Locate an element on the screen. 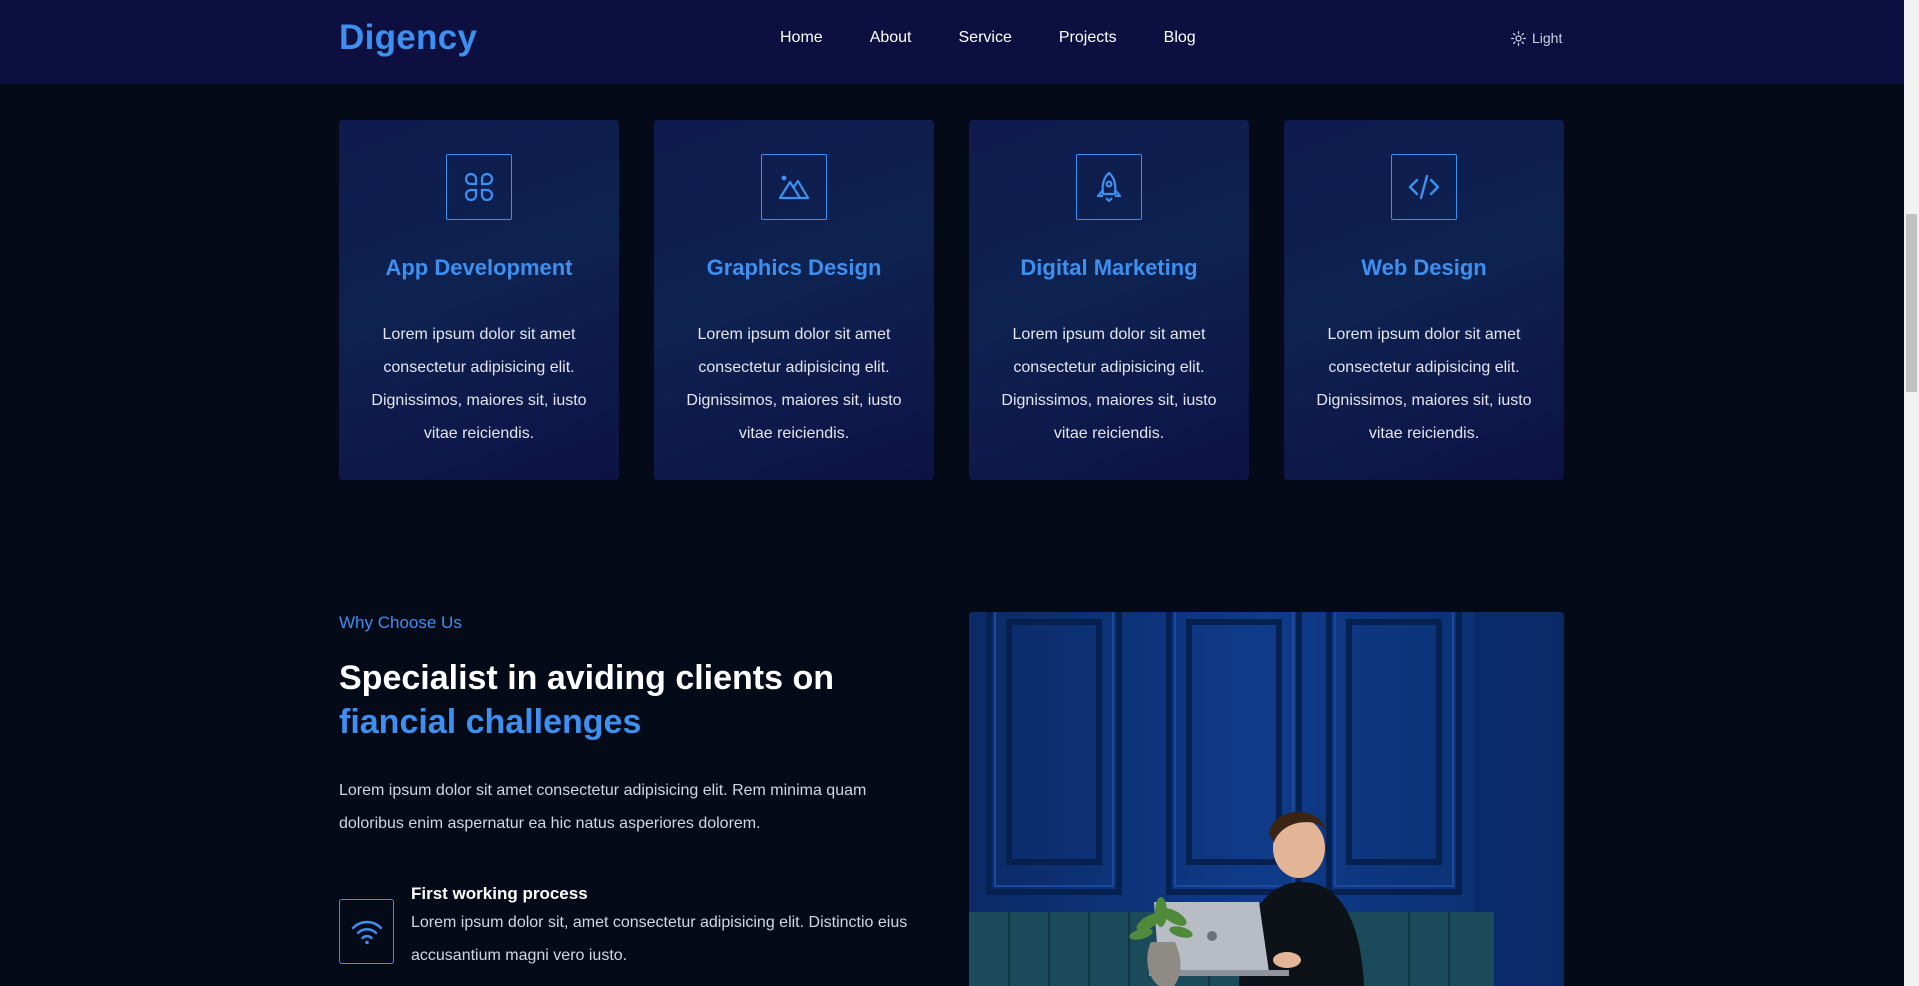 This screenshot has width=1919, height=986. sun-icon is located at coordinates (1518, 38).